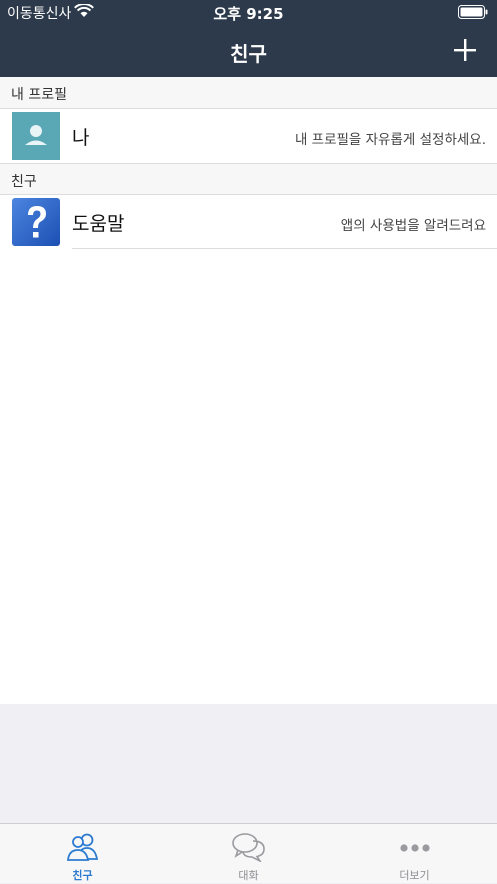 This screenshot has height=884, width=497. Describe the element at coordinates (248, 93) in the screenshot. I see `section-header-my-profile: 내 프로필` at that location.